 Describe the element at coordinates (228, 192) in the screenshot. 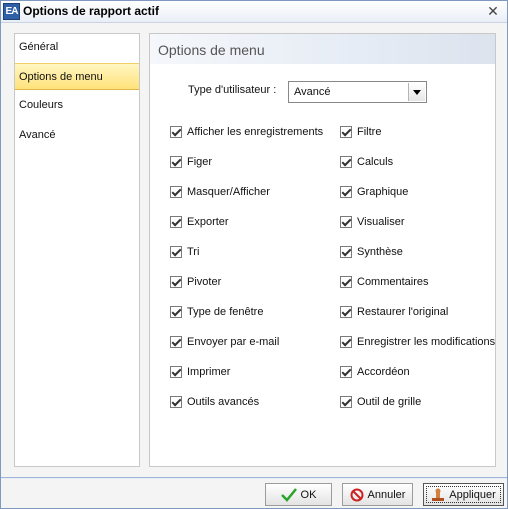

I see `option-label: Masquer/Afficher` at that location.